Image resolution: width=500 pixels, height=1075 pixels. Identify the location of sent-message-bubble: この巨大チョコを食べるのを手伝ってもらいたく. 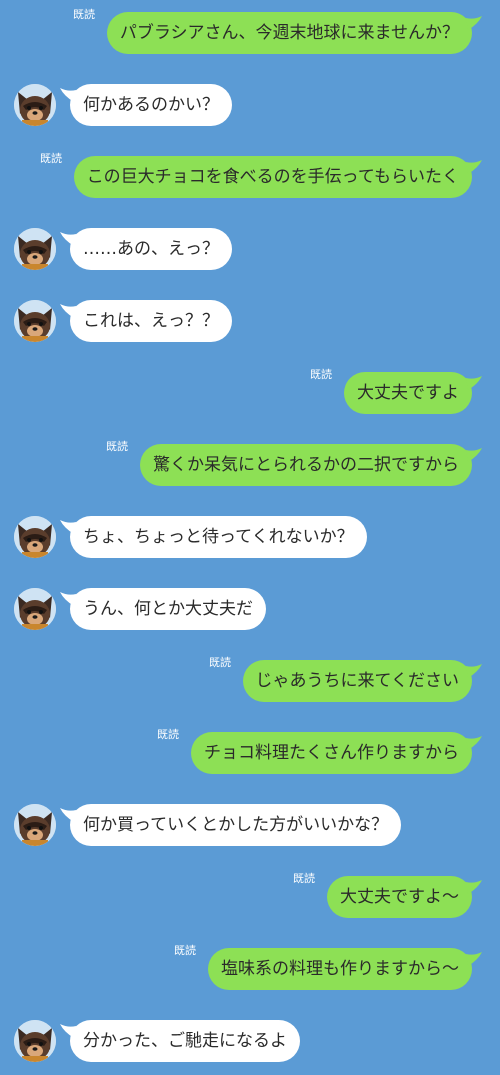
(277, 177).